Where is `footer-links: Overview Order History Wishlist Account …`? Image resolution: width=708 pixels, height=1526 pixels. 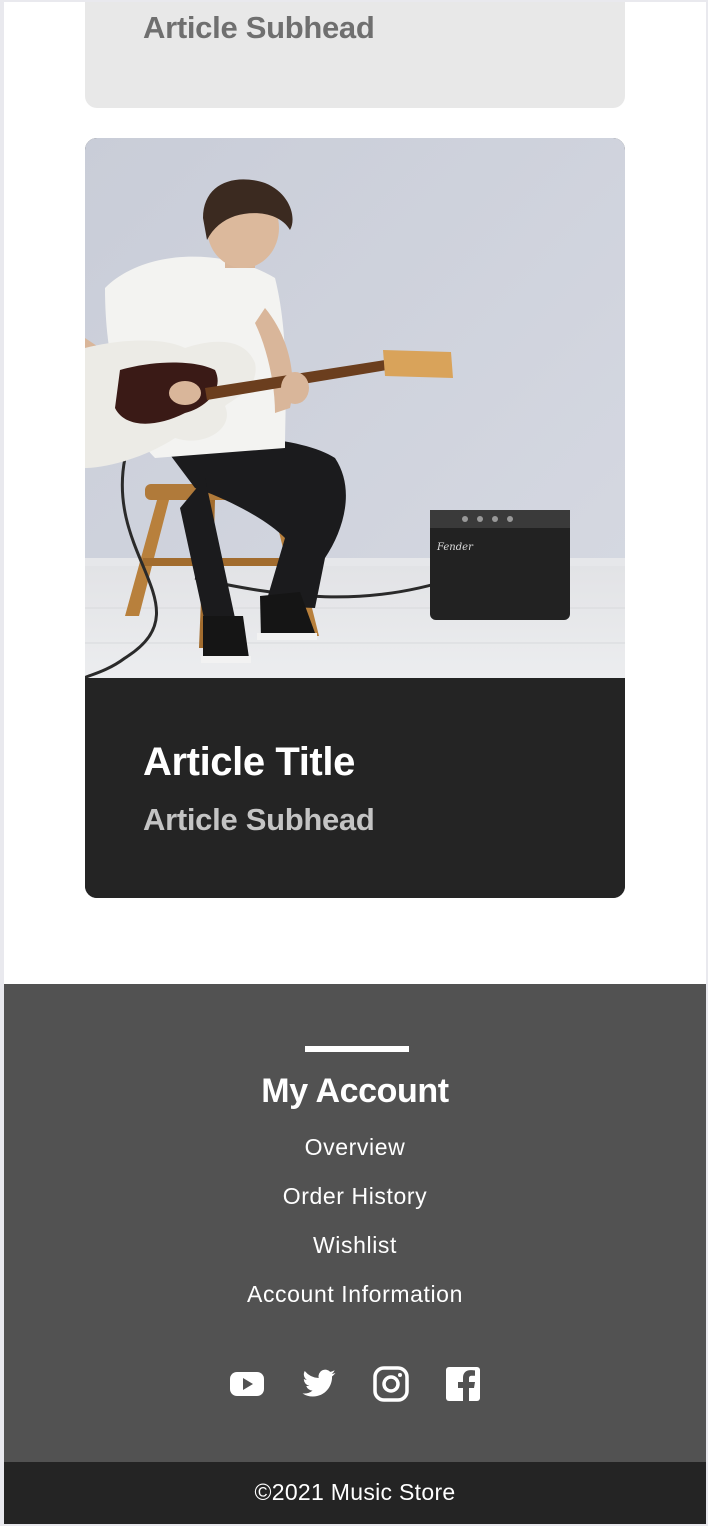 footer-links: Overview Order History Wishlist Account … is located at coordinates (355, 1230).